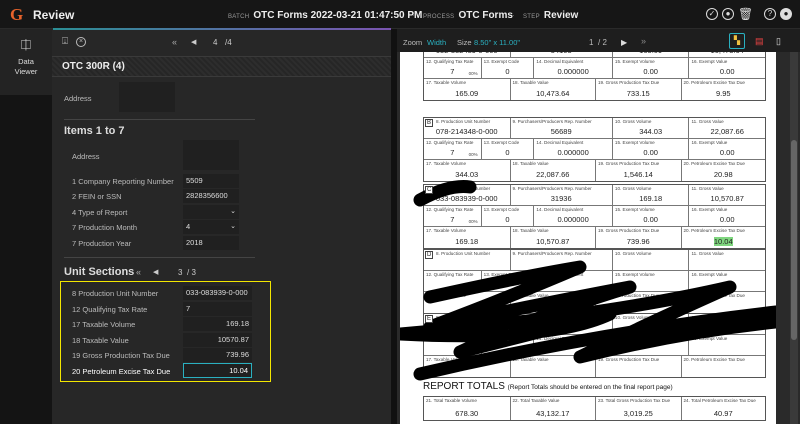 Image resolution: width=800 pixels, height=424 pixels. I want to click on scrollbar-thumb, so click(794, 240).